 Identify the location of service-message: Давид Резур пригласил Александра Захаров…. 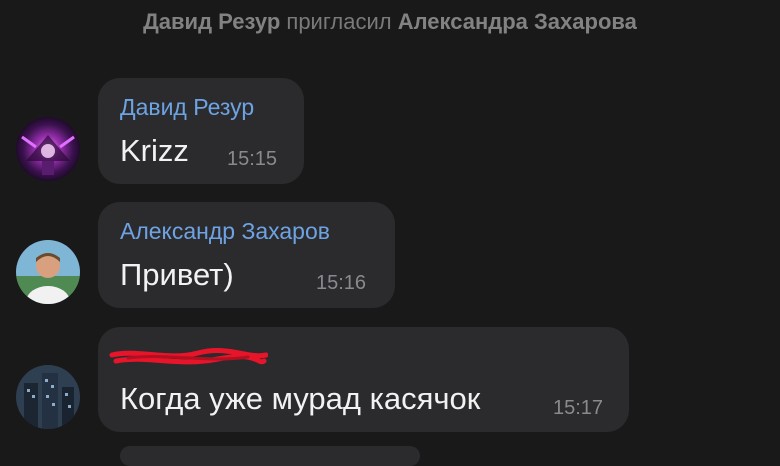
(390, 22).